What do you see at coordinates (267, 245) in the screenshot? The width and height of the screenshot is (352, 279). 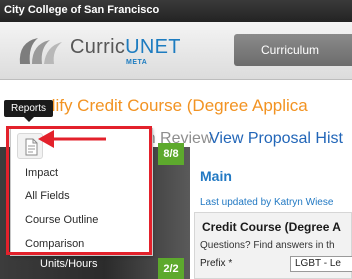 I see `help-text: Questions? Find answers in th` at bounding box center [267, 245].